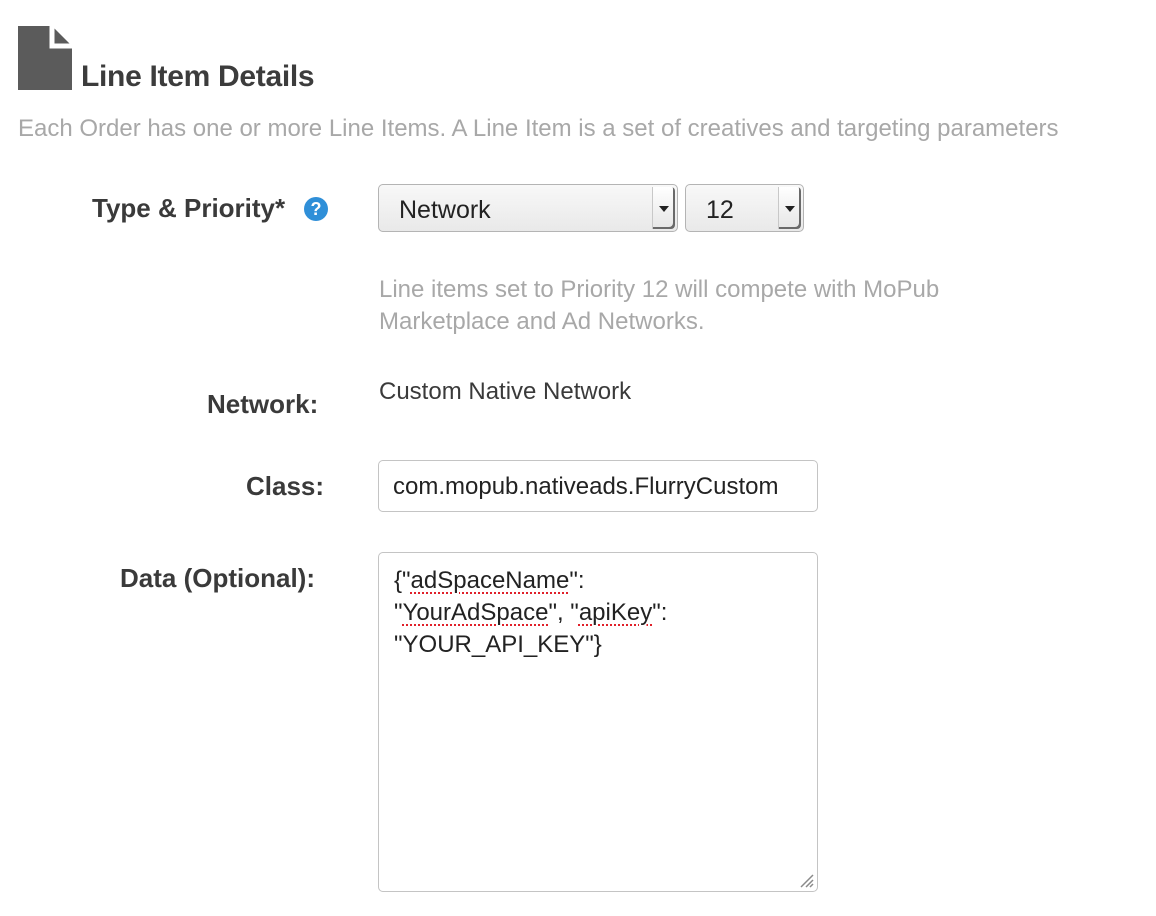 This screenshot has width=1156, height=916. Describe the element at coordinates (475, 612) in the screenshot. I see `misspelled-word: YourAdSpace` at that location.